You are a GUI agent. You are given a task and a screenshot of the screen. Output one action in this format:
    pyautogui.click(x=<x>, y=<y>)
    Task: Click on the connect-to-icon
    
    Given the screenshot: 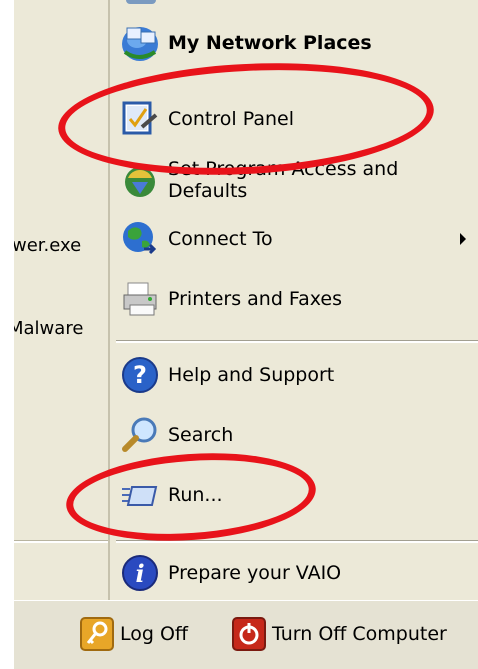 What is the action you would take?
    pyautogui.click(x=140, y=239)
    